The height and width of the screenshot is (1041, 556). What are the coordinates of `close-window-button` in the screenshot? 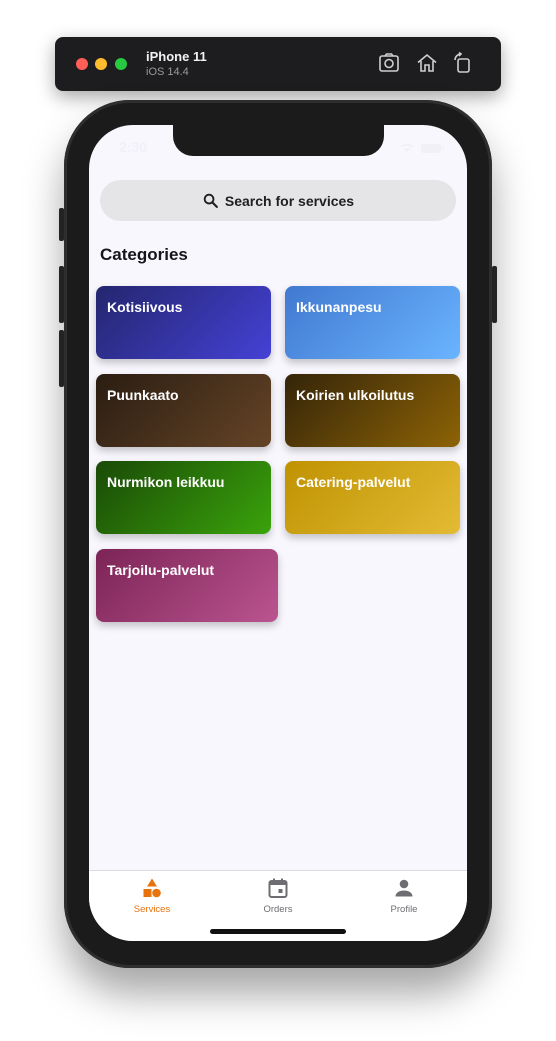 It's located at (82, 64).